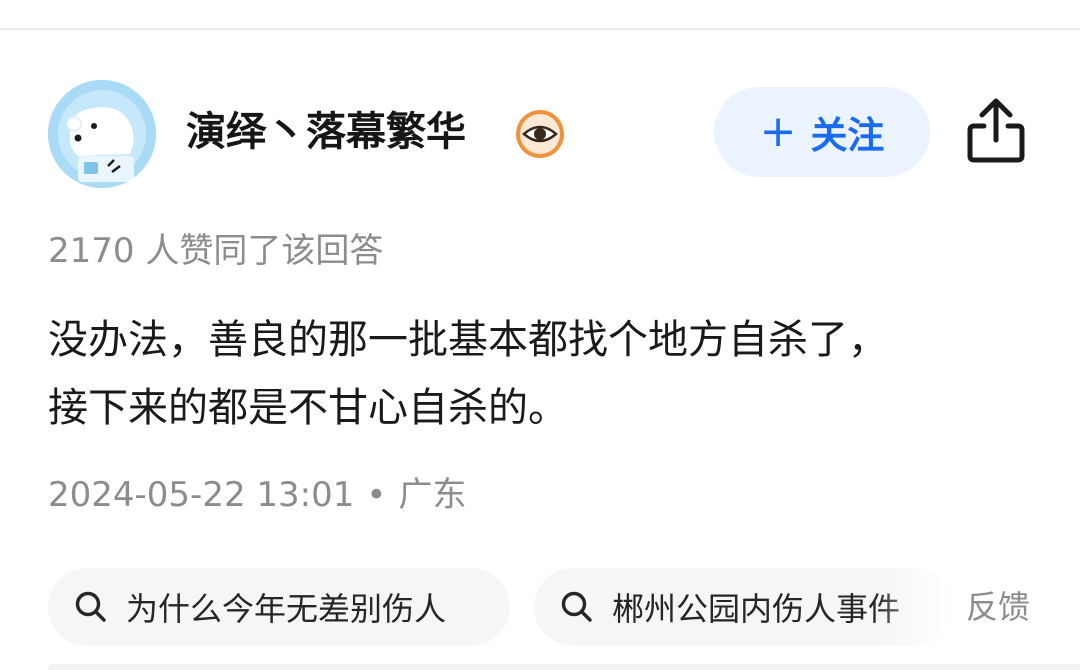  I want to click on related-search-chip: 为什么今年无差别伤人, so click(279, 607).